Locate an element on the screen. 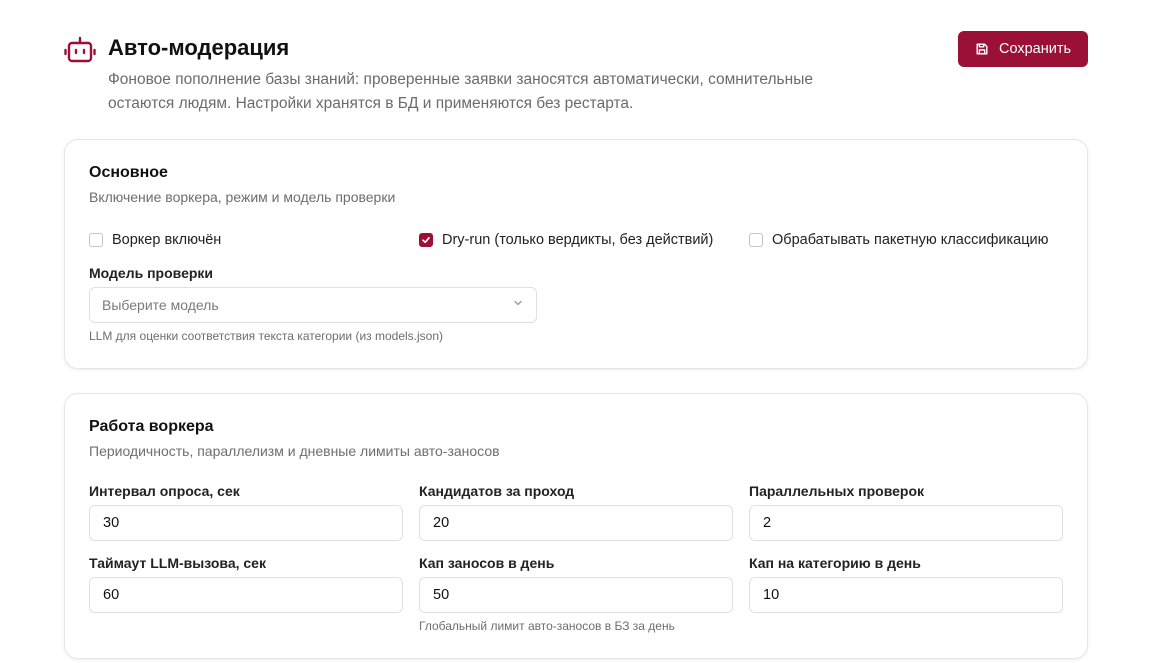 The height and width of the screenshot is (663, 1152). worker-card-title: Работа воркера is located at coordinates (151, 426).